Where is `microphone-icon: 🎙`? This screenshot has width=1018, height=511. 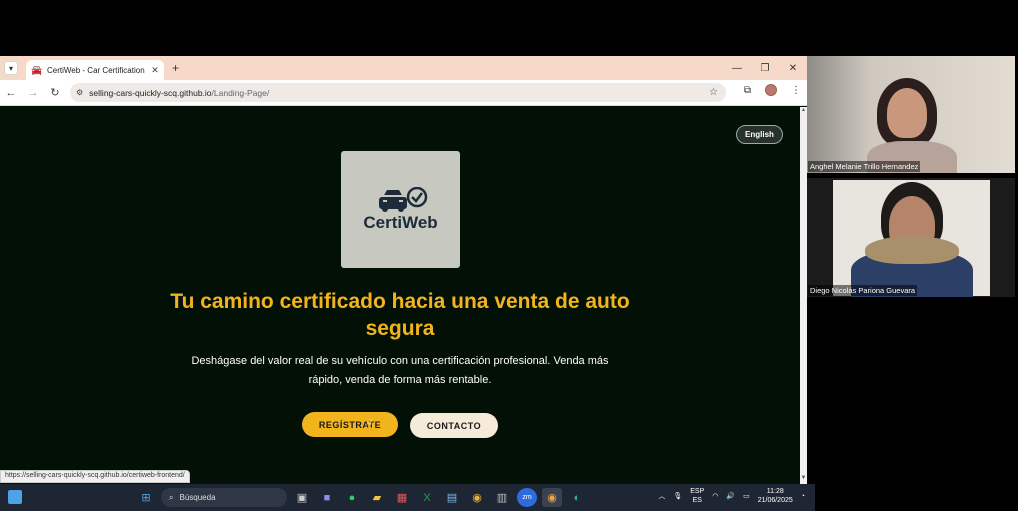
microphone-icon: 🎙 is located at coordinates (677, 496).